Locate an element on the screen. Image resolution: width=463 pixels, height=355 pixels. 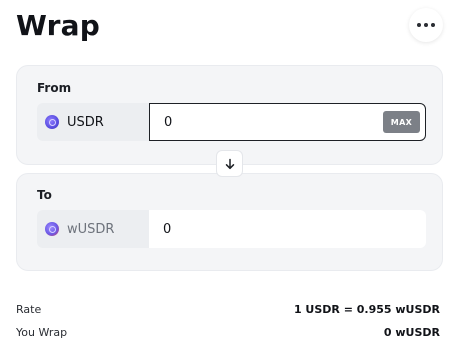
to-amount-output: 0 is located at coordinates (287, 229).